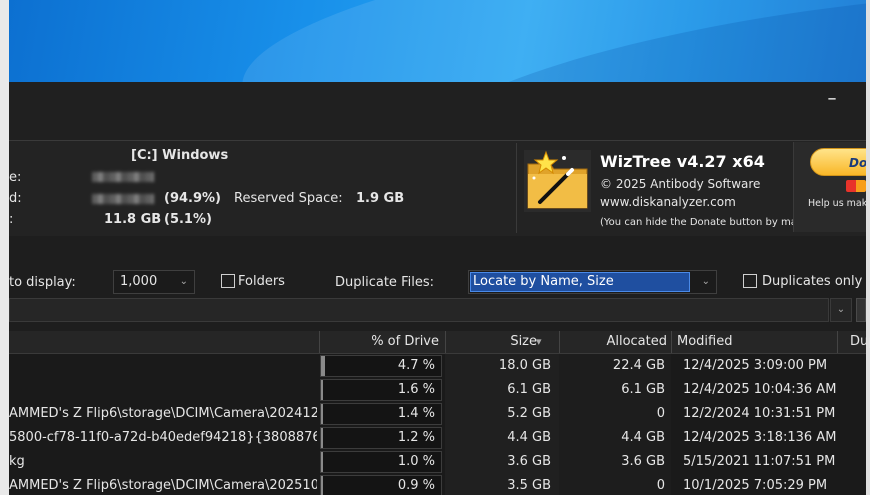  Describe the element at coordinates (180, 155) in the screenshot. I see `drive-name: [C:] Windows` at that location.